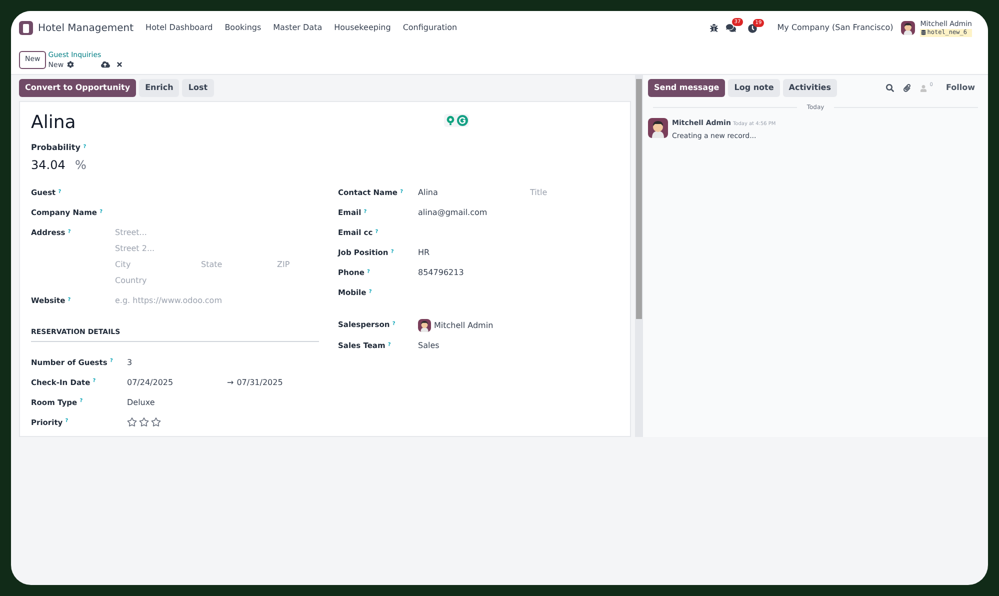 This screenshot has width=999, height=596. What do you see at coordinates (158, 265) in the screenshot?
I see `city-field: City` at bounding box center [158, 265].